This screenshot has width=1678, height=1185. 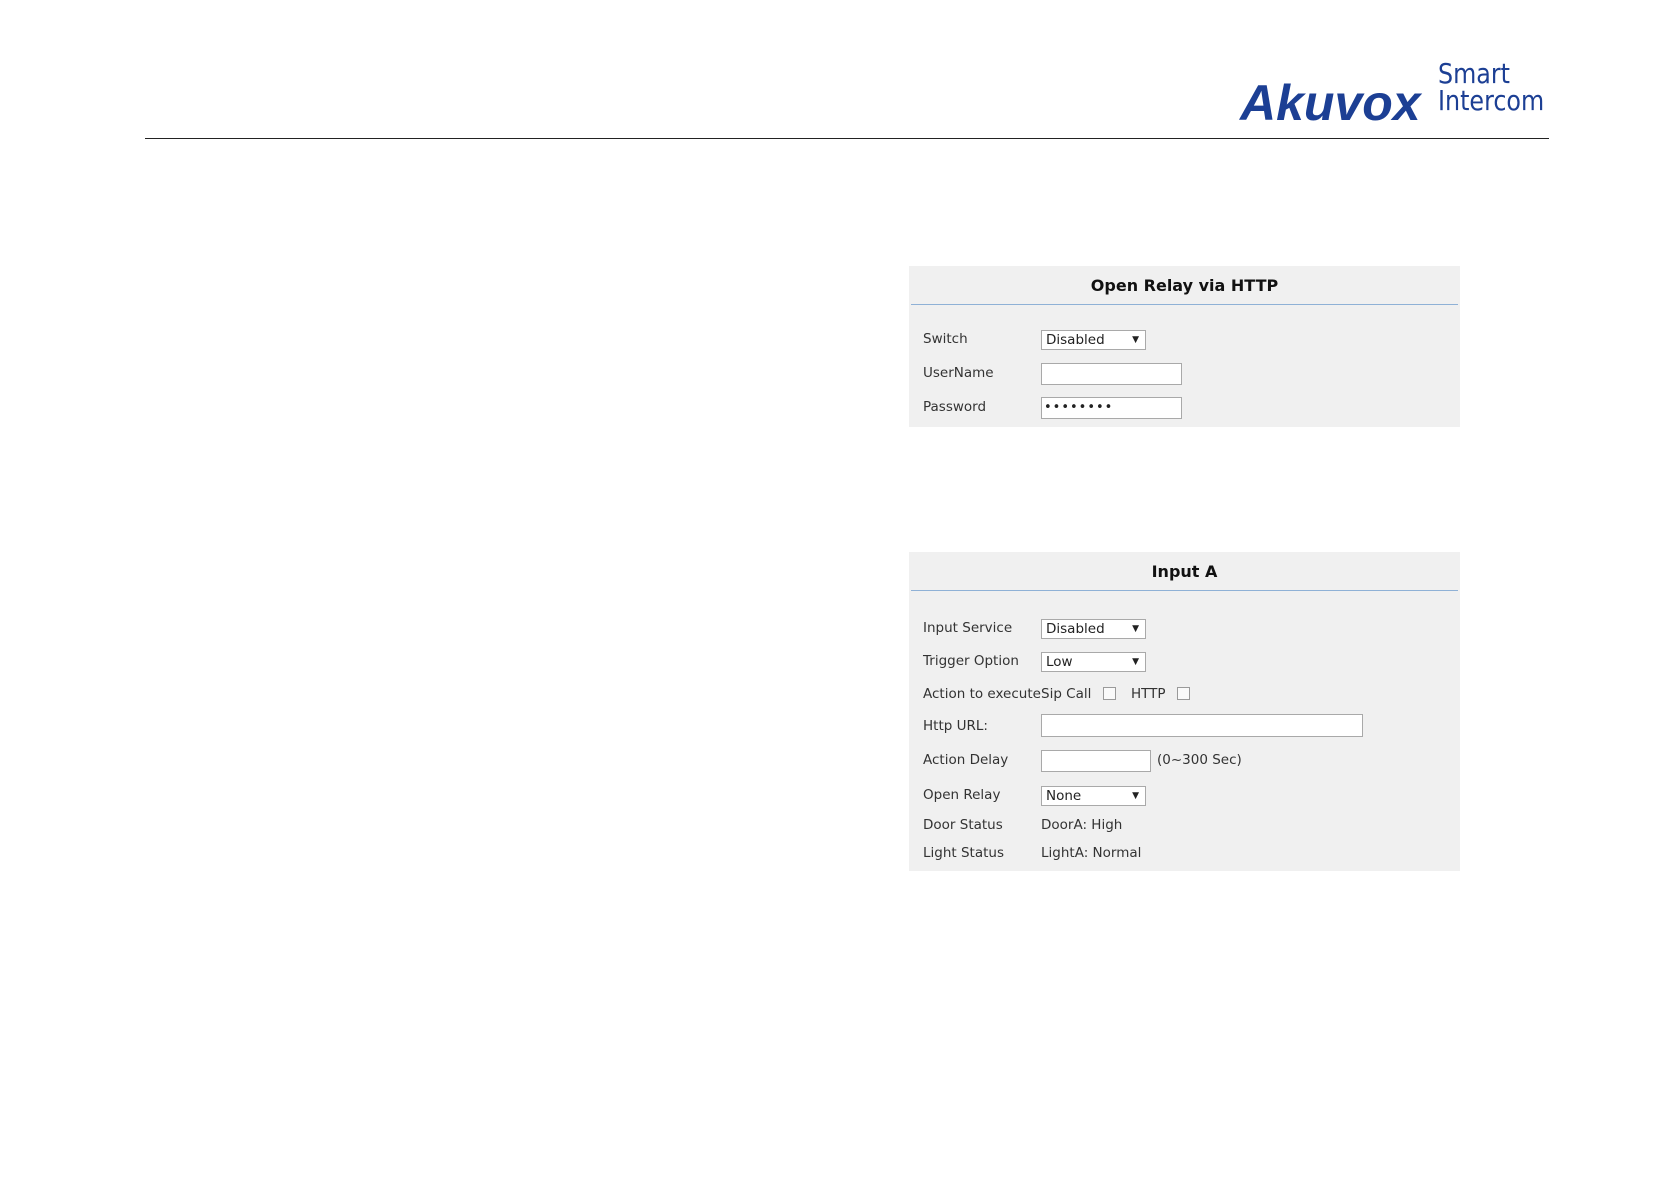 I want to click on akuvox-logo: Akuvox Smart Intercom, so click(x=1400, y=94).